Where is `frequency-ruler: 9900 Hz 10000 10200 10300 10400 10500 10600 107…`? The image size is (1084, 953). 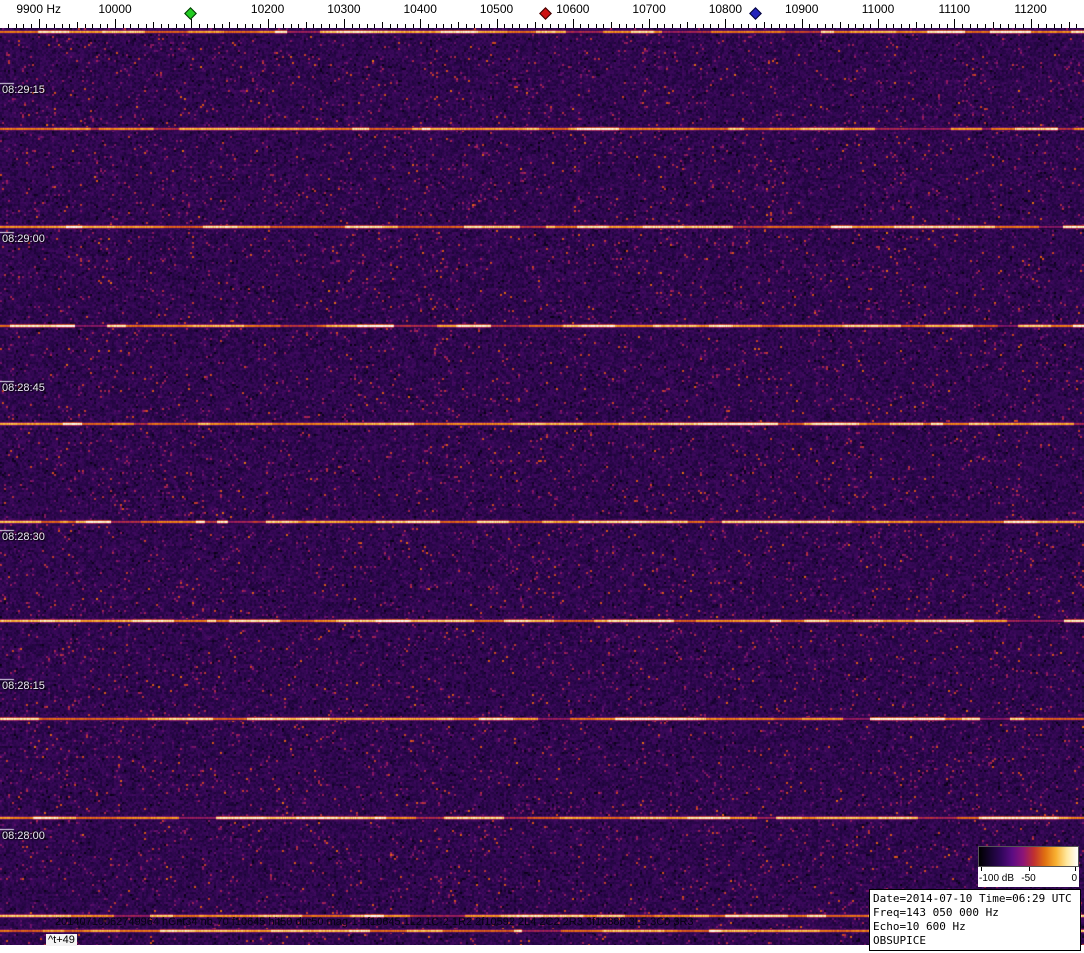 frequency-ruler: 9900 Hz 10000 10200 10300 10400 10500 10600 107… is located at coordinates (542, 14).